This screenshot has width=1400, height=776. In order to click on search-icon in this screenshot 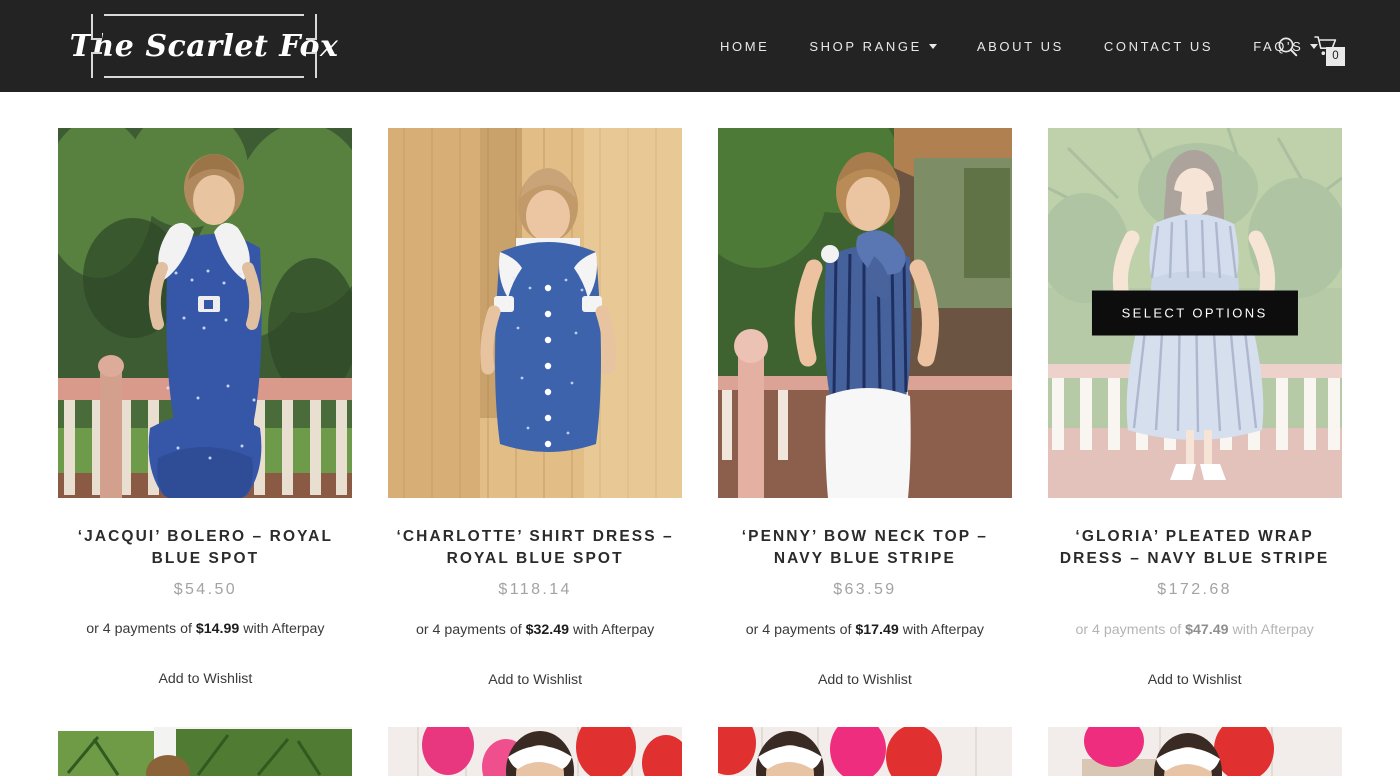, I will do `click(1287, 46)`.